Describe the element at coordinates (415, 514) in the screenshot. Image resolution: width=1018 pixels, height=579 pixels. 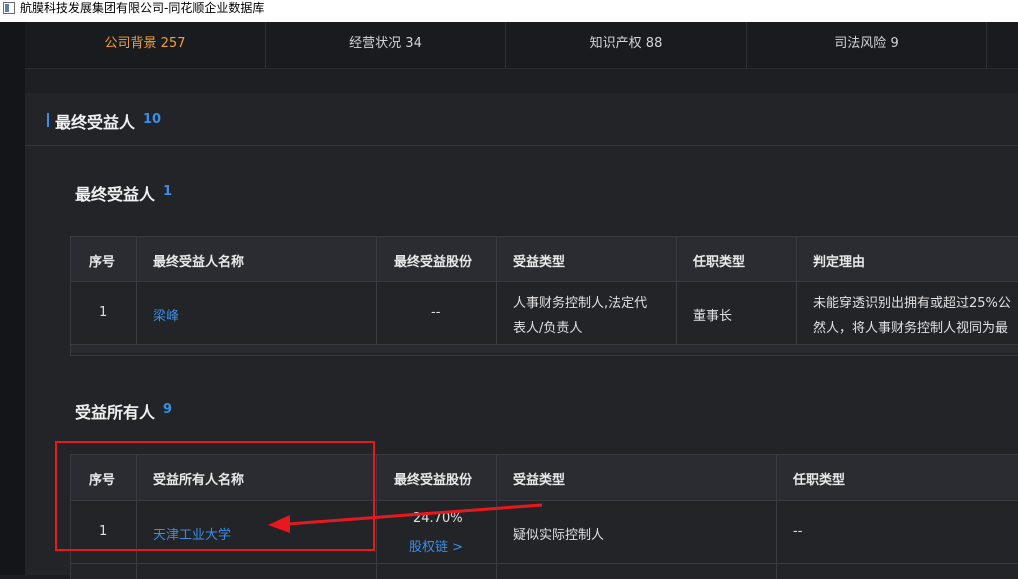
I see `arrow-shaft` at that location.